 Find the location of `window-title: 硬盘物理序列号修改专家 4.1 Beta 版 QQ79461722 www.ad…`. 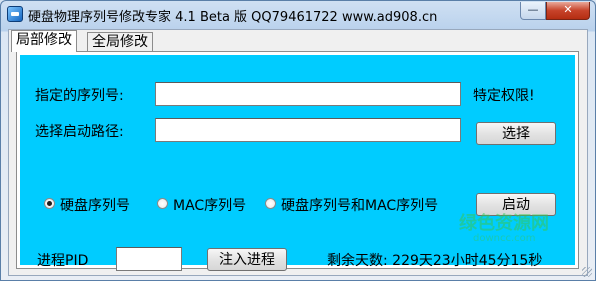

window-title: 硬盘物理序列号修改专家 4.1 Beta 版 QQ79461722 www.ad… is located at coordinates (233, 17).